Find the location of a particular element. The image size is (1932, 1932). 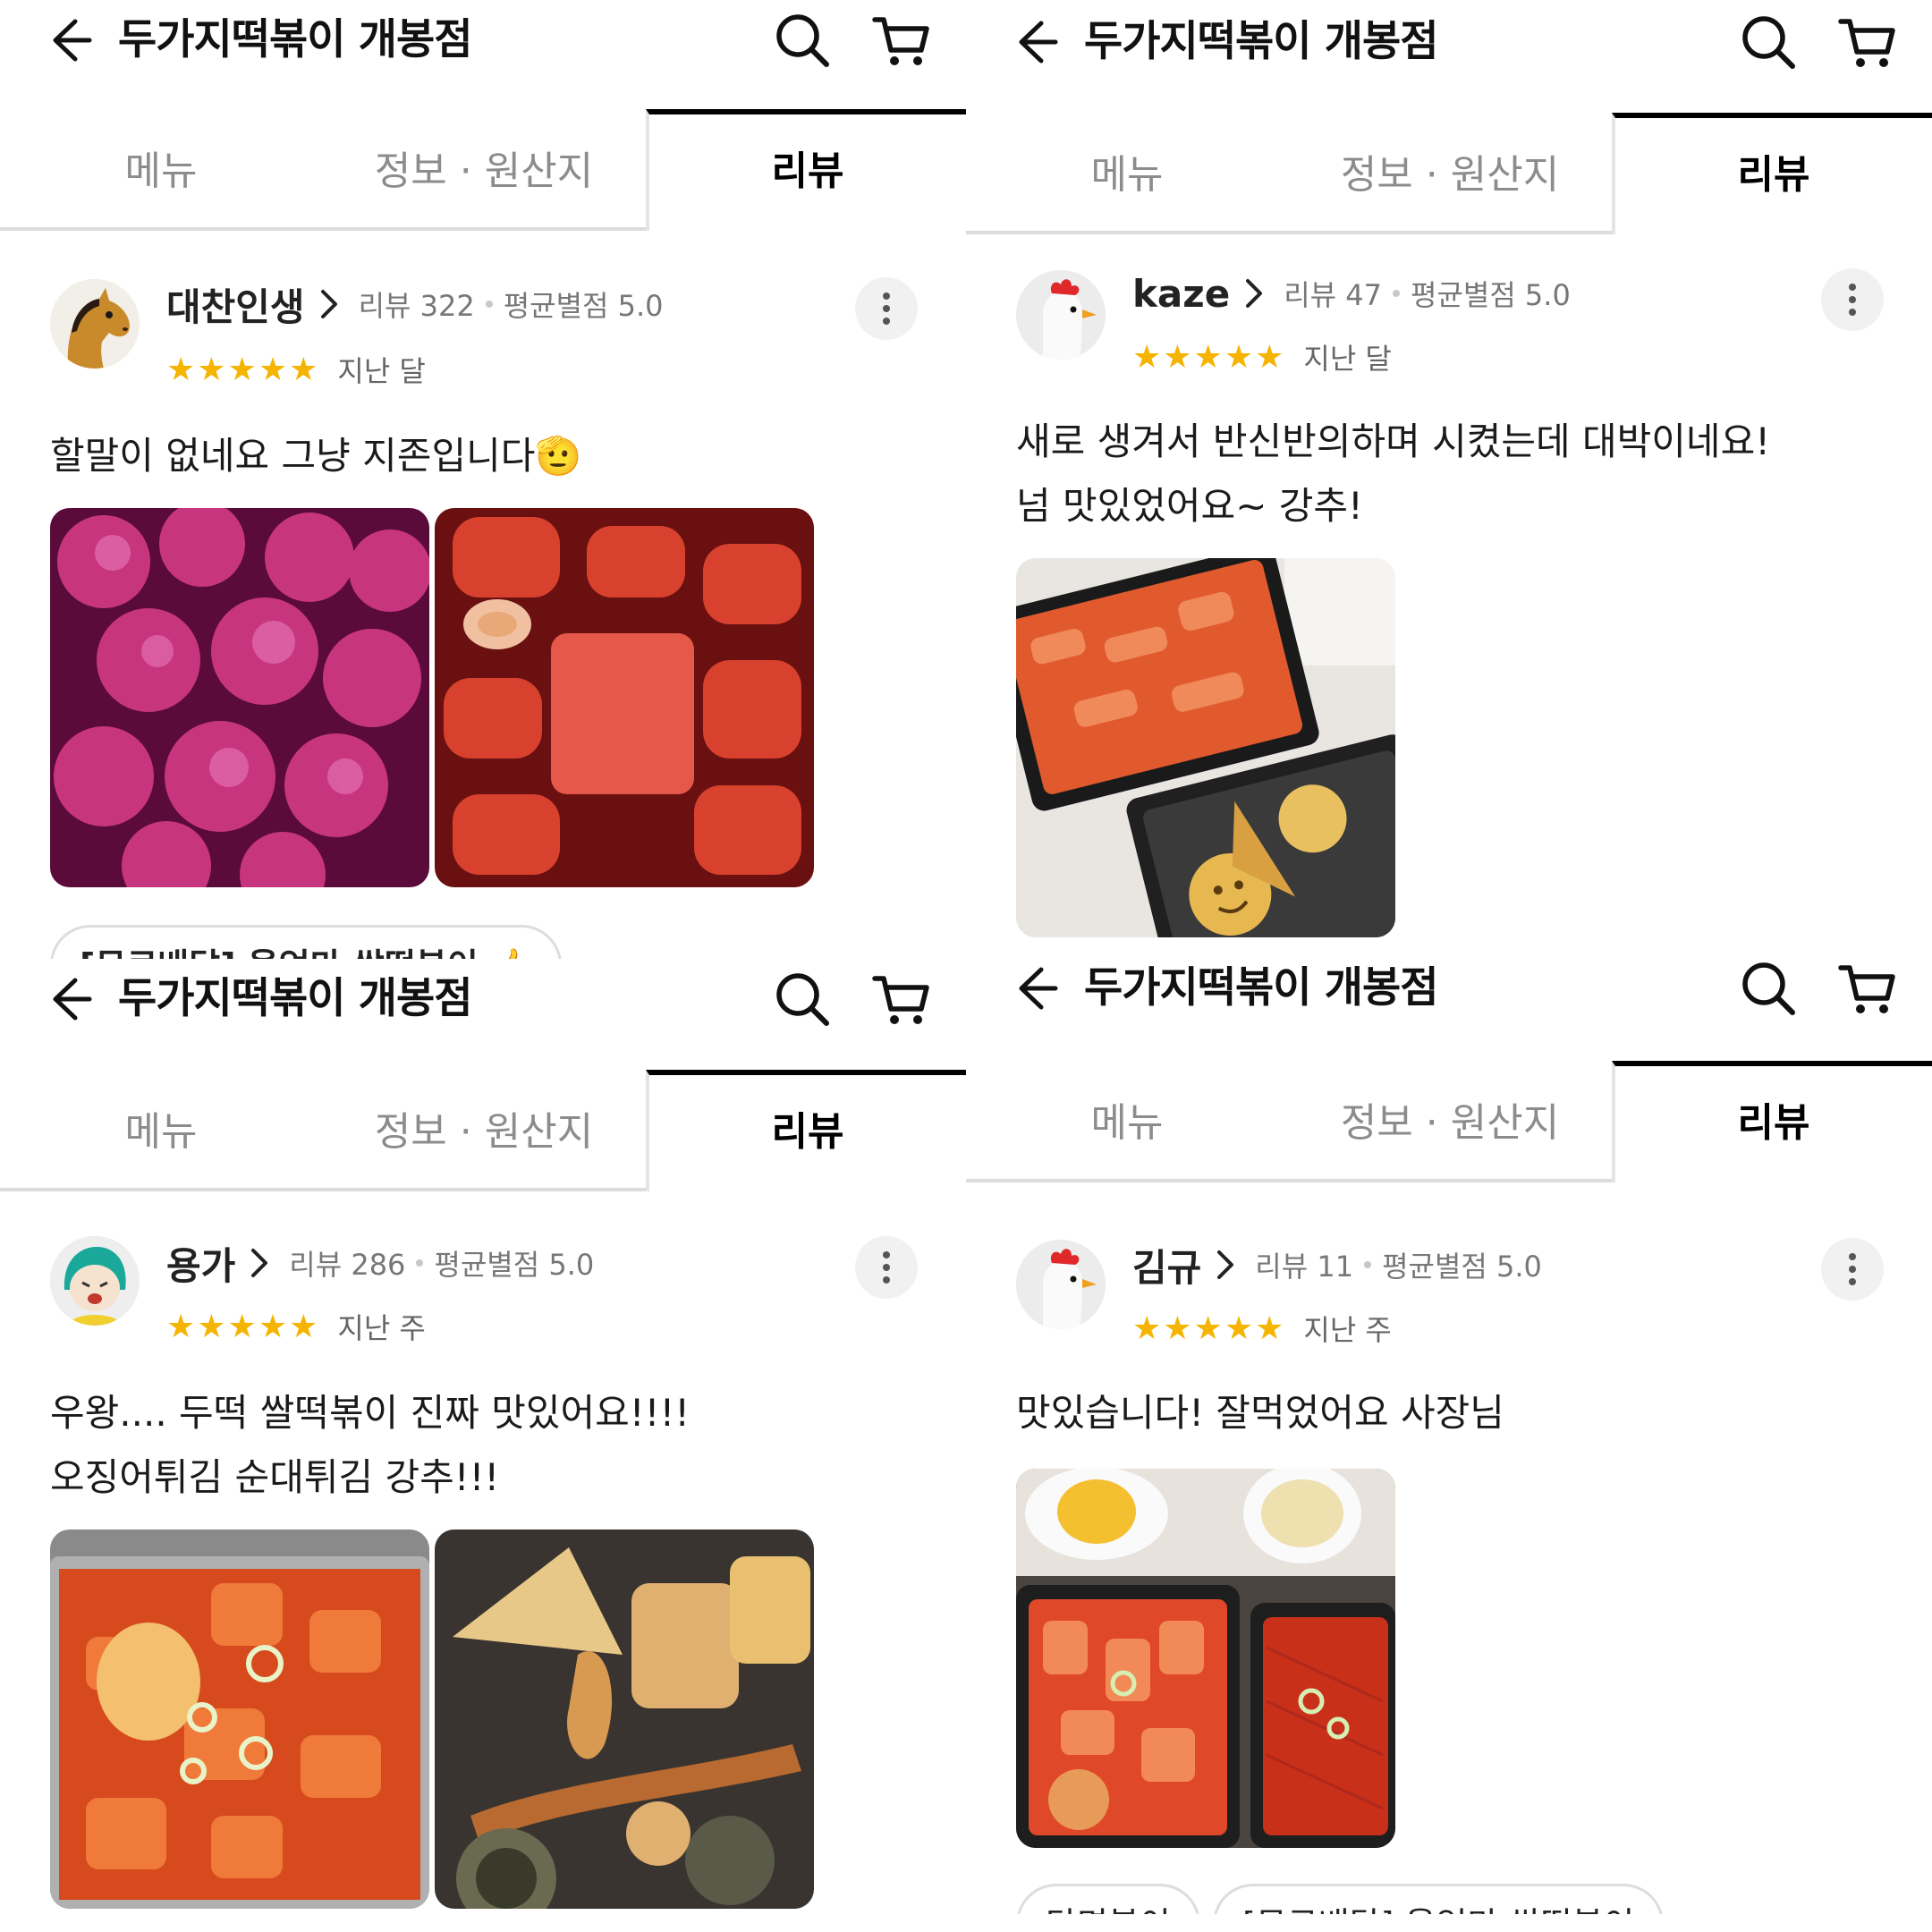

character-avatar-icon is located at coordinates (95, 1281).